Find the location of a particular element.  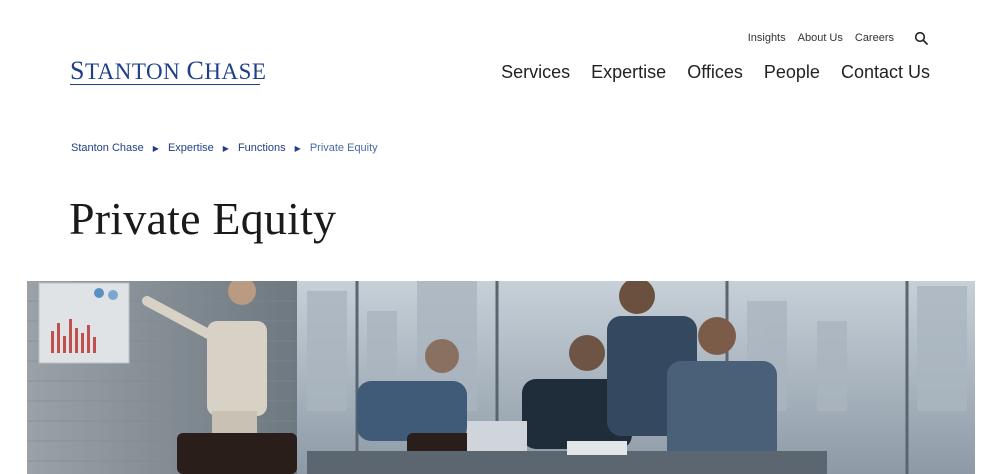

nav-people: People is located at coordinates (792, 72).